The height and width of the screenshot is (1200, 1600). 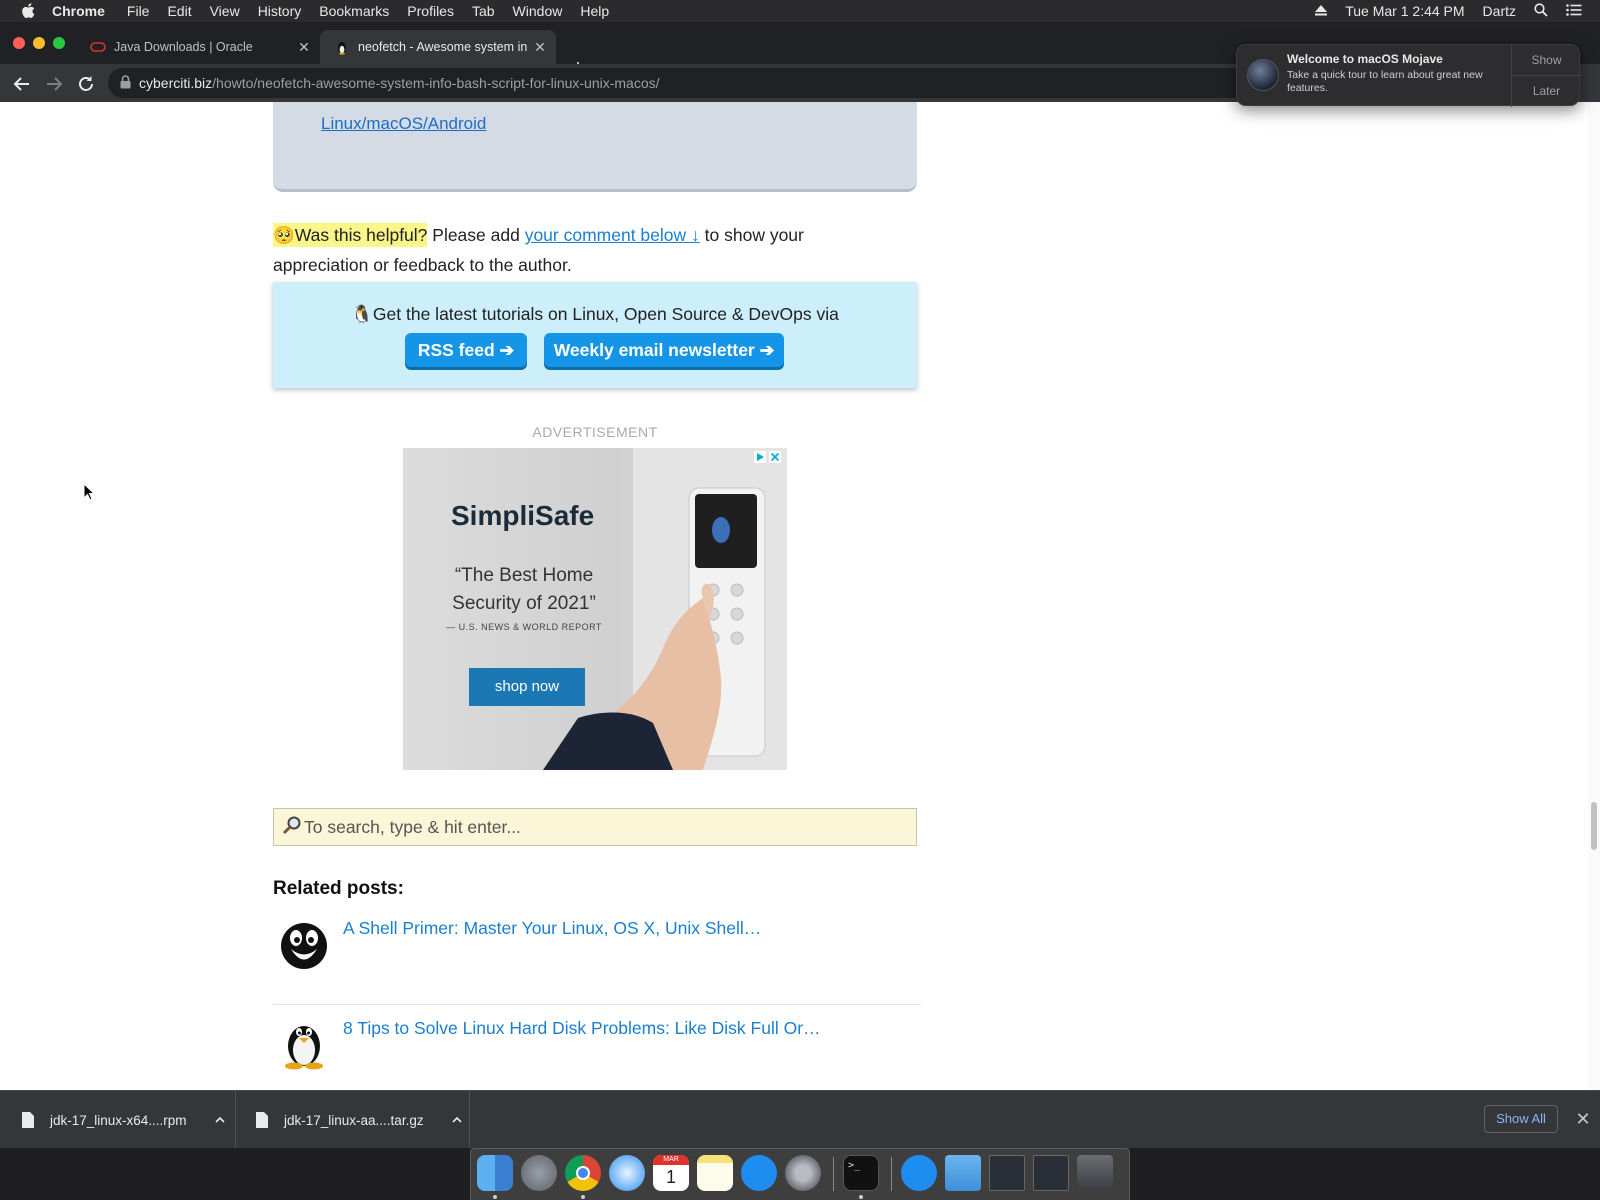 I want to click on download-filename: jdk-17_linux-aa....tar.gz, so click(x=354, y=1120).